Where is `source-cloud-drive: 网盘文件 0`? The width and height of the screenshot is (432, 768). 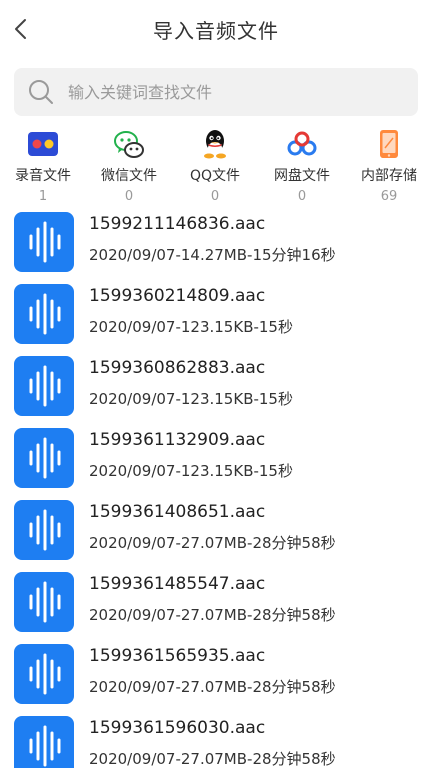 source-cloud-drive: 网盘文件 0 is located at coordinates (302, 166).